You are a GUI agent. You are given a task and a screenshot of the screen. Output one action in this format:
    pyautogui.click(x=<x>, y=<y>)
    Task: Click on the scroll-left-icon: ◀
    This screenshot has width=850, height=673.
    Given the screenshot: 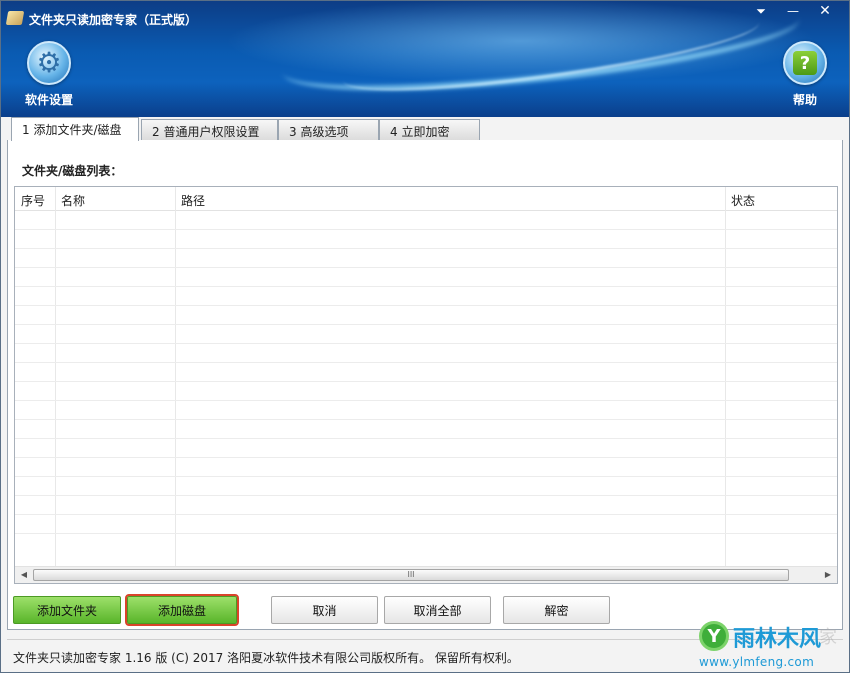 What is the action you would take?
    pyautogui.click(x=24, y=575)
    